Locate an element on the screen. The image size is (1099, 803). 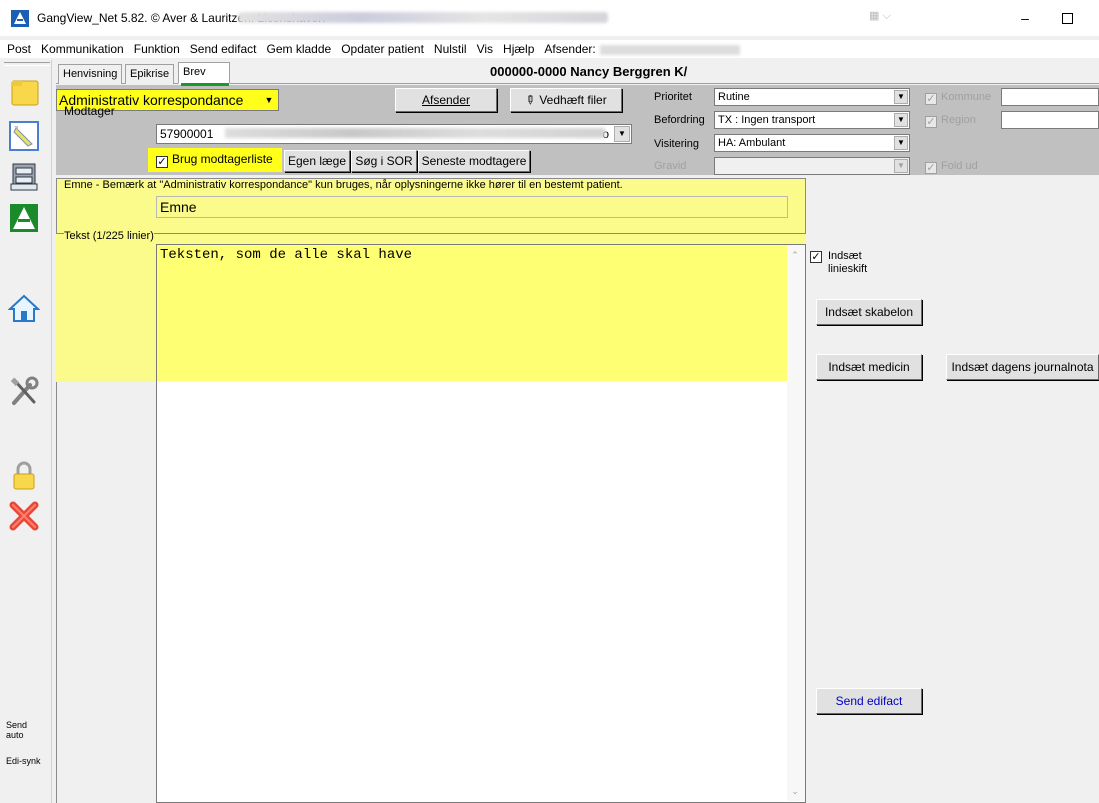
scroll-down-icon: ⌄ is located at coordinates (795, 792).